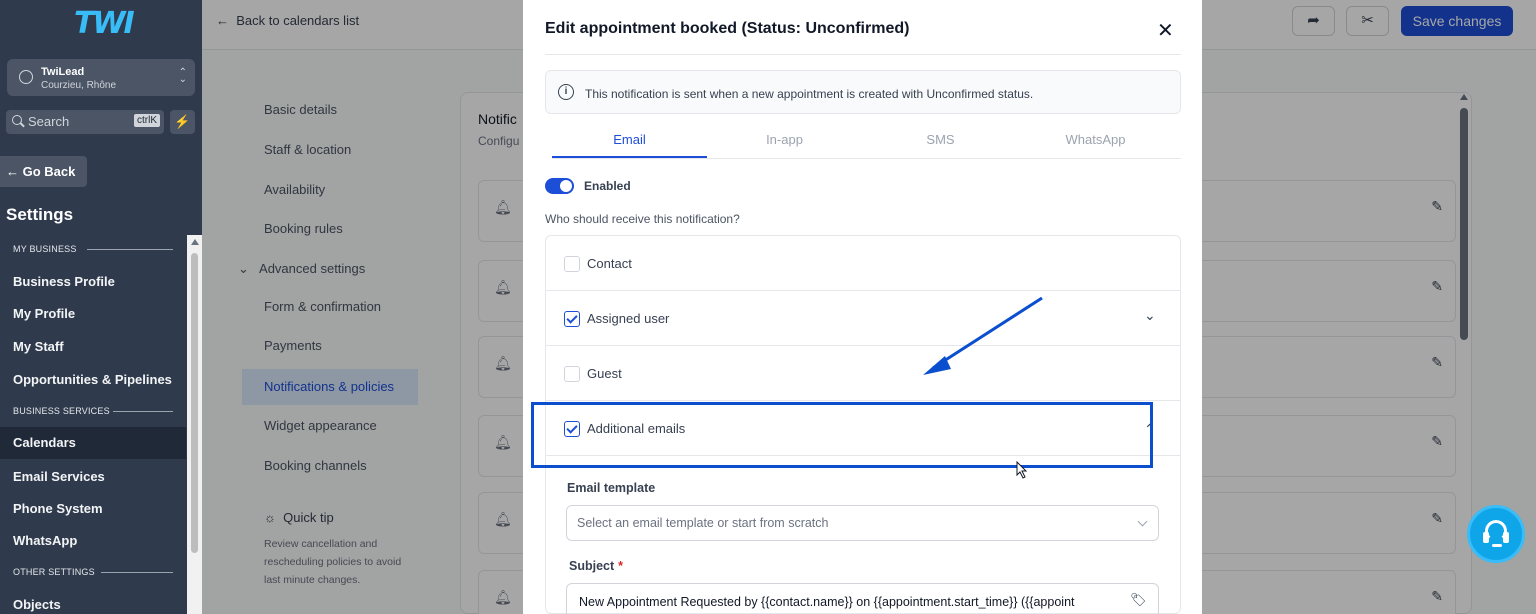  What do you see at coordinates (26, 77) in the screenshot?
I see `user-icon` at bounding box center [26, 77].